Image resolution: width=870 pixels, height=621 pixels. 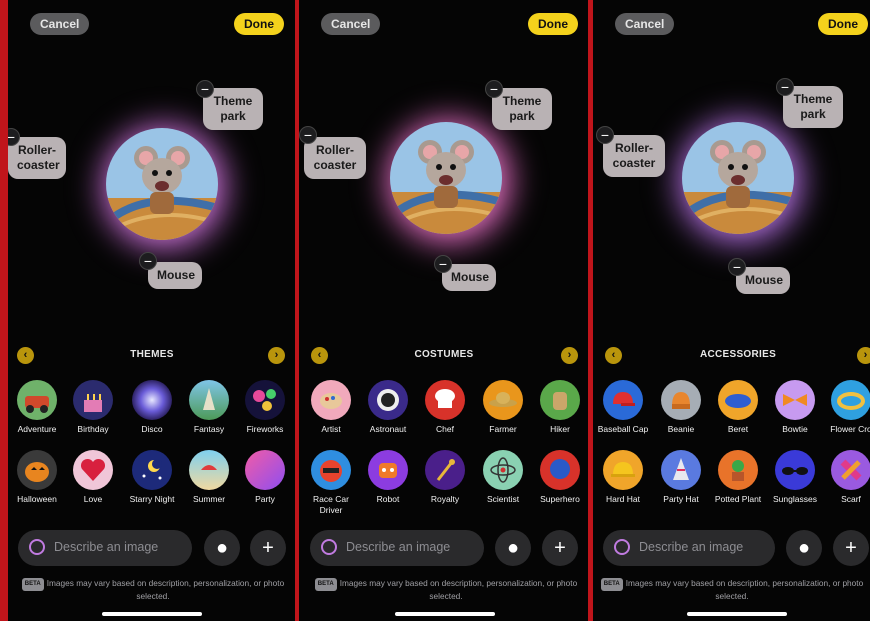 What do you see at coordinates (445, 400) in the screenshot?
I see `chef-icon` at bounding box center [445, 400].